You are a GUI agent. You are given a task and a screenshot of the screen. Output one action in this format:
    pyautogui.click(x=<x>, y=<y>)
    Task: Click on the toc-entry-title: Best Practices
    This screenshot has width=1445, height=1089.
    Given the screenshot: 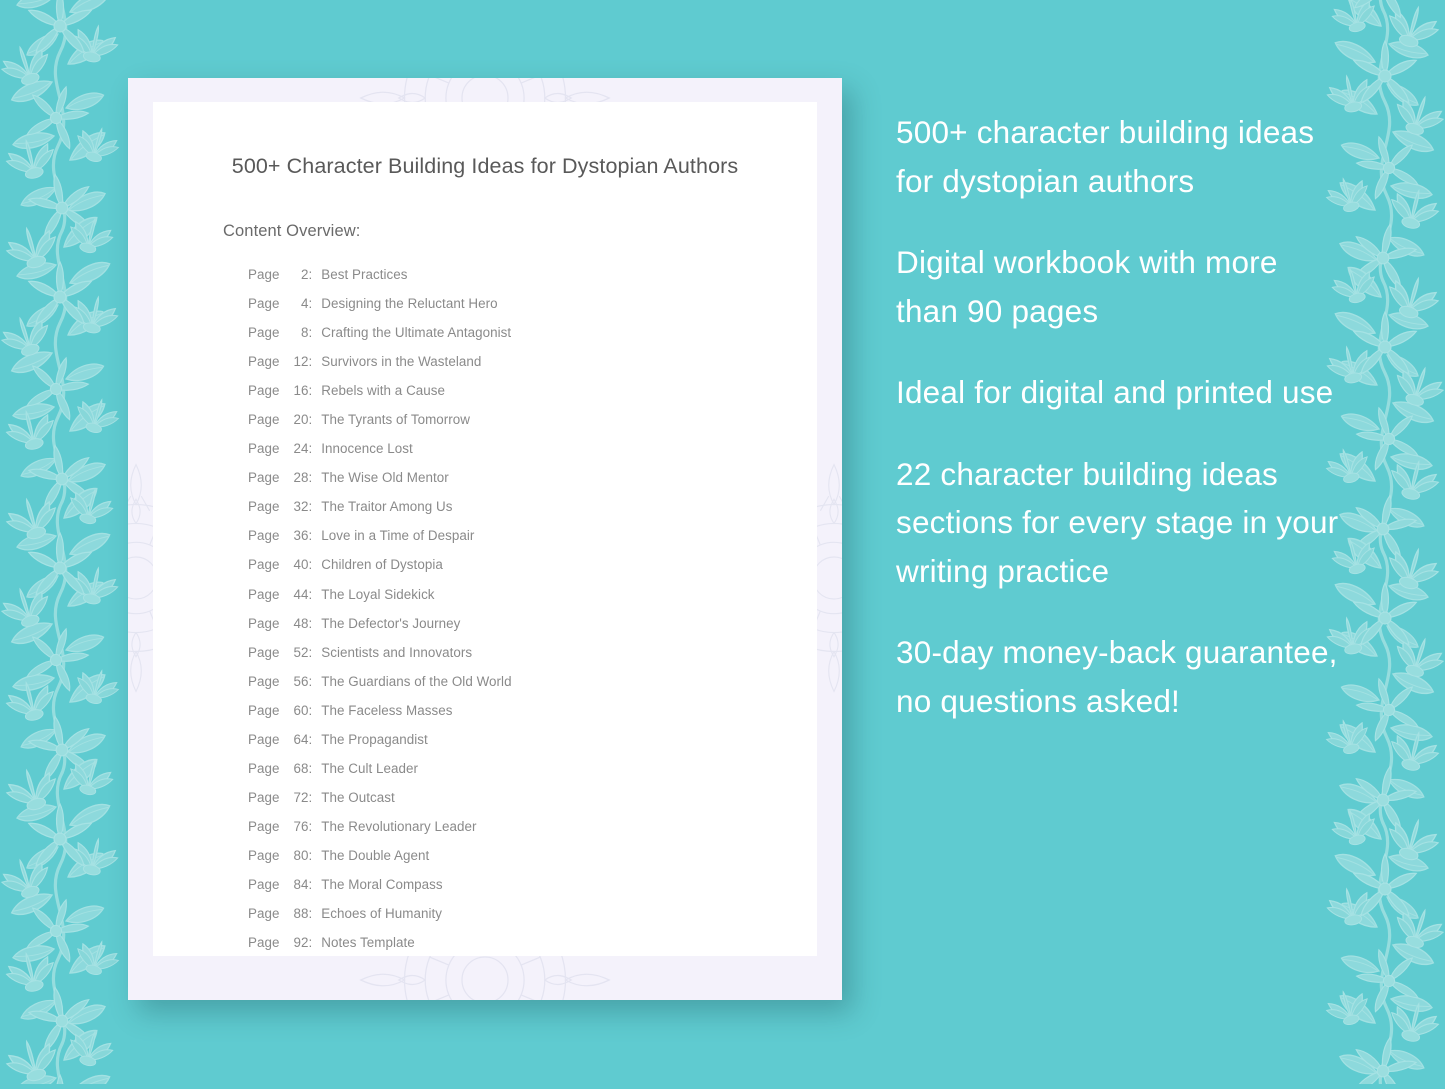 What is the action you would take?
    pyautogui.click(x=364, y=274)
    